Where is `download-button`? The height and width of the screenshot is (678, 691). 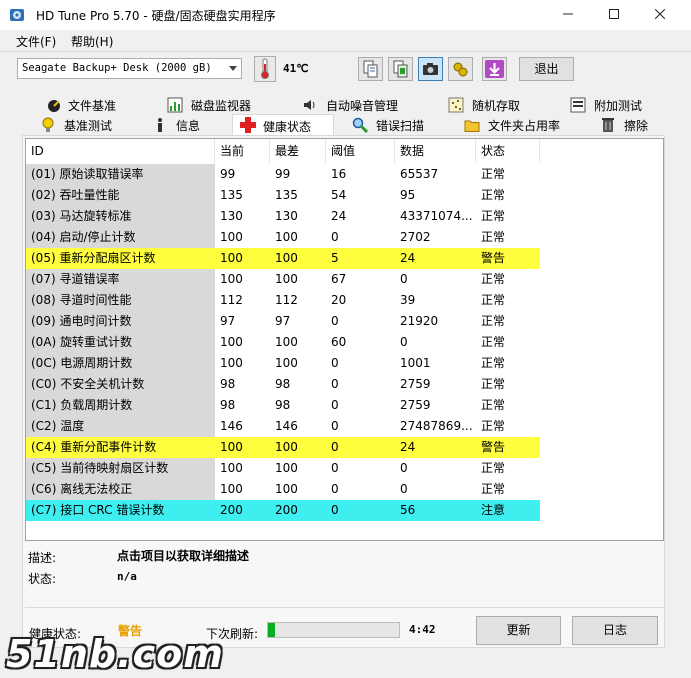 download-button is located at coordinates (494, 69).